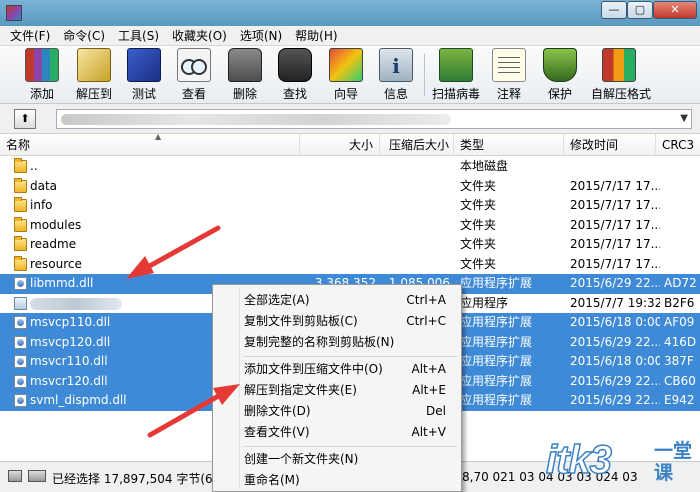 This screenshot has height=492, width=700. What do you see at coordinates (560, 65) in the screenshot?
I see `protect-icon` at bounding box center [560, 65].